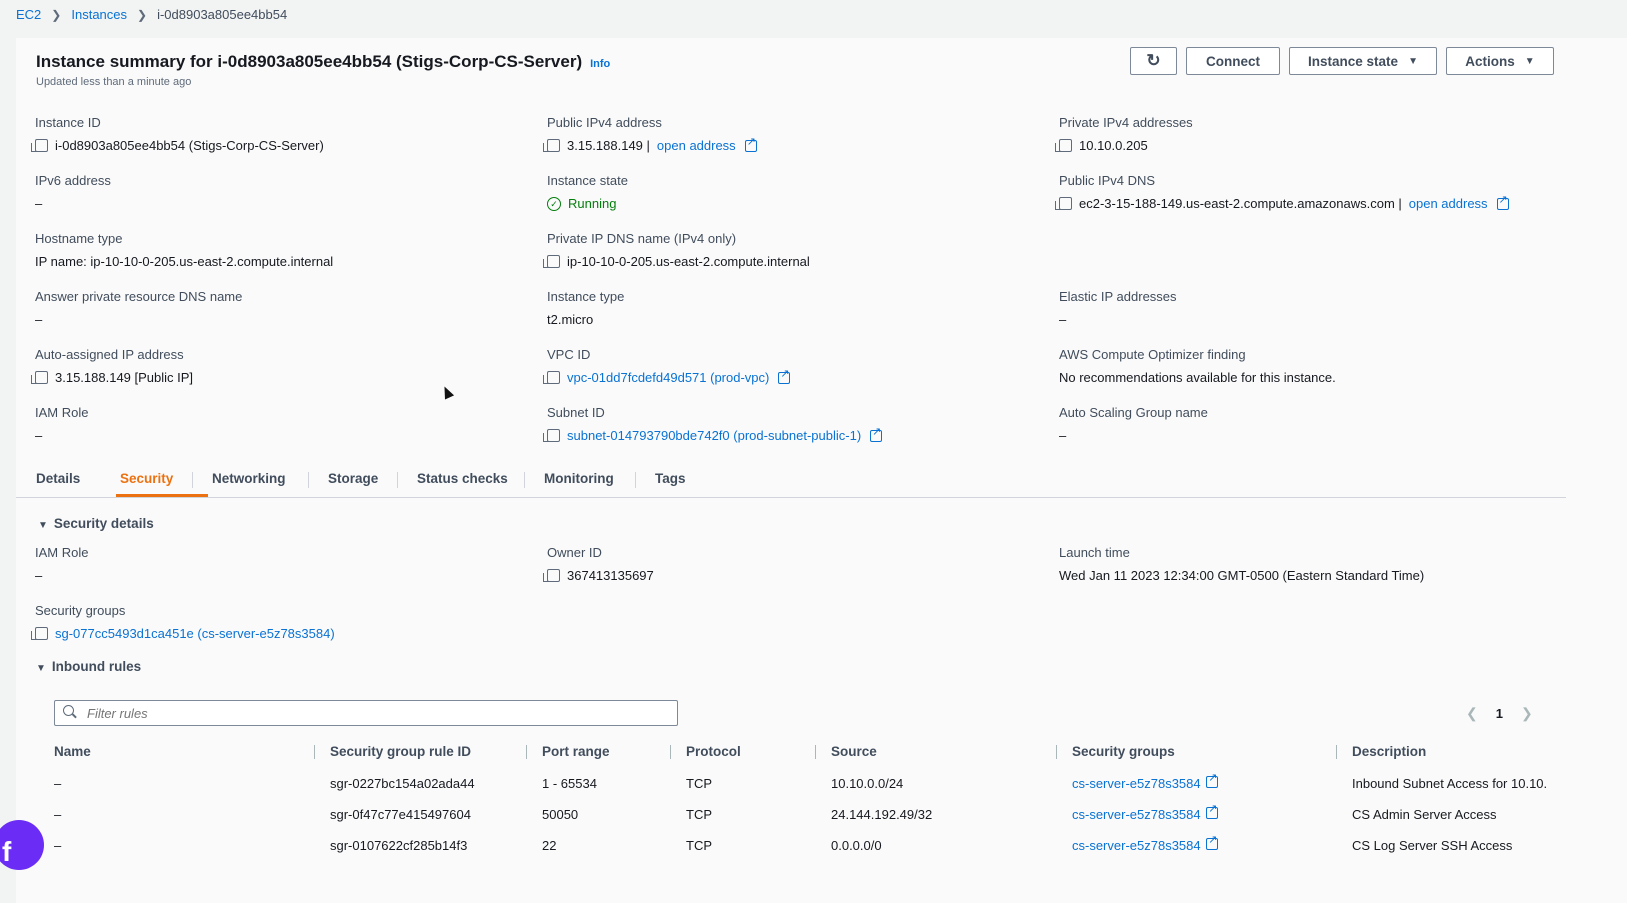 The width and height of the screenshot is (1627, 903). I want to click on info-link: Info, so click(600, 64).